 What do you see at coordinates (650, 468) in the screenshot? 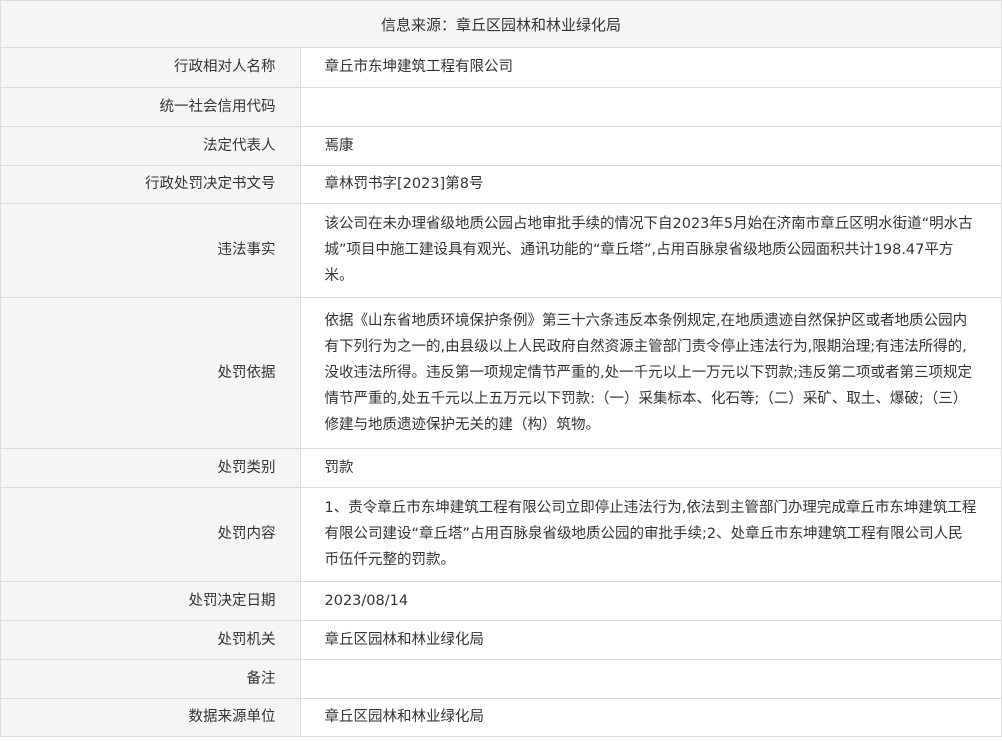
I see `row-value: 罚款` at bounding box center [650, 468].